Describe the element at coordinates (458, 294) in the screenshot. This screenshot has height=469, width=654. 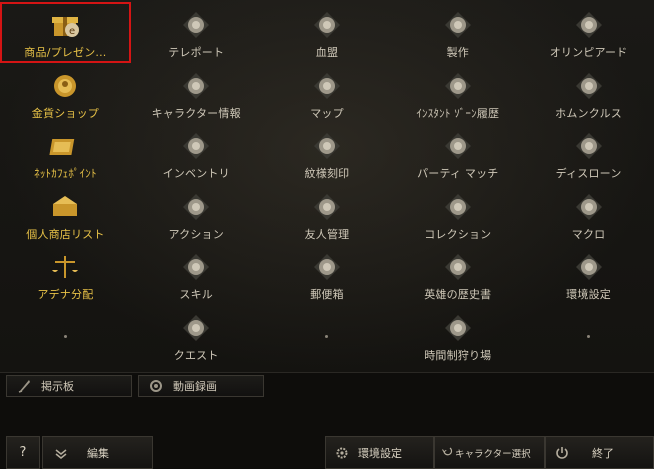
I see `menu-item-label: 英雄の歴史書` at that location.